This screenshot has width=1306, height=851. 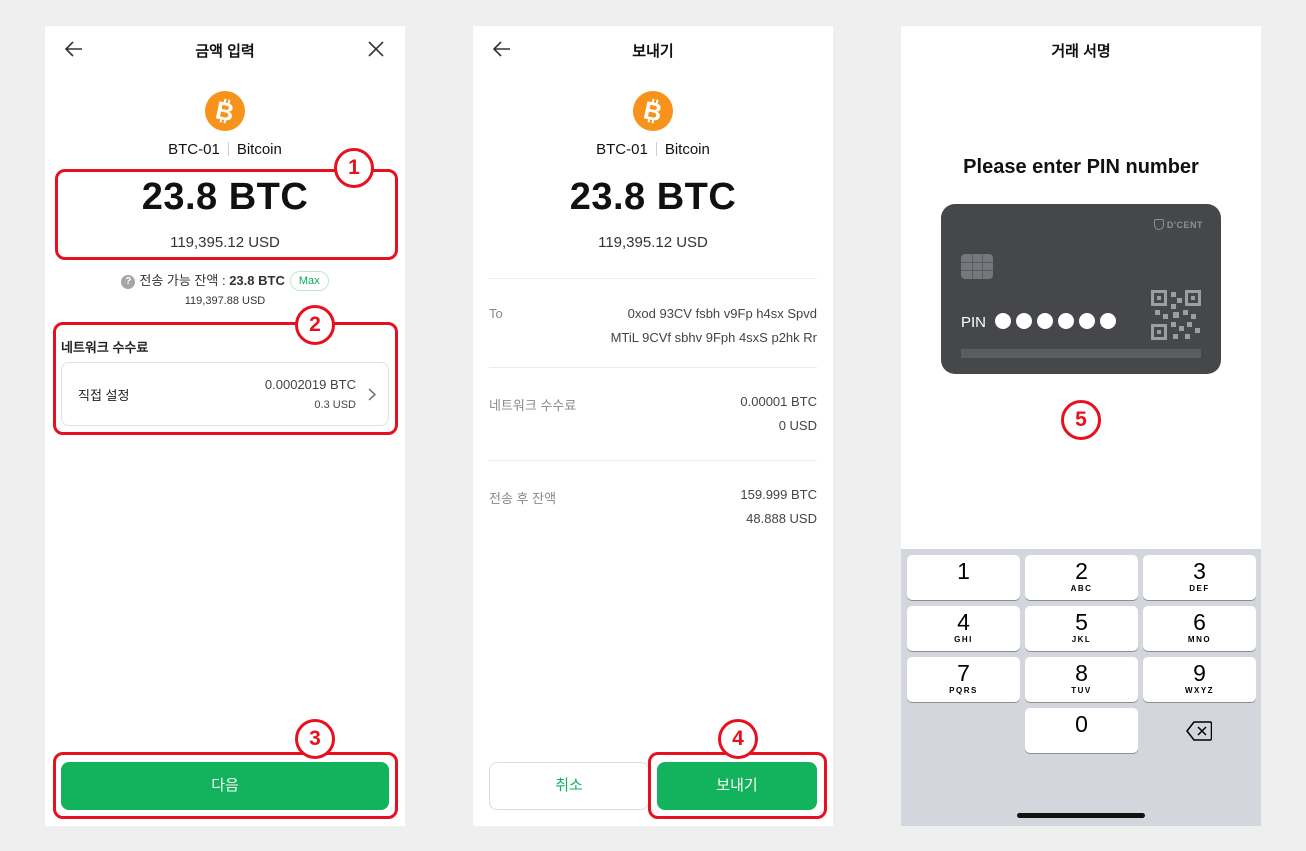 I want to click on fee-values: 0.00001 BTC 0 USD, so click(x=778, y=414).